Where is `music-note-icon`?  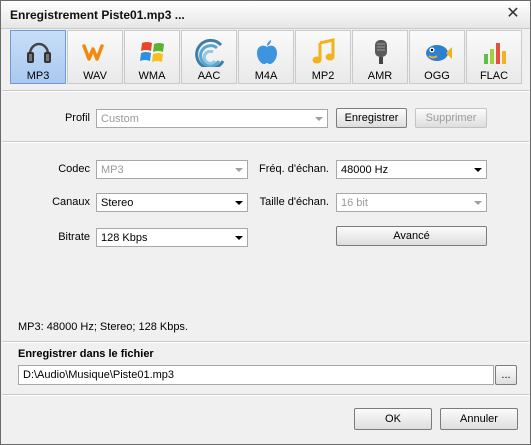 music-note-icon is located at coordinates (323, 51).